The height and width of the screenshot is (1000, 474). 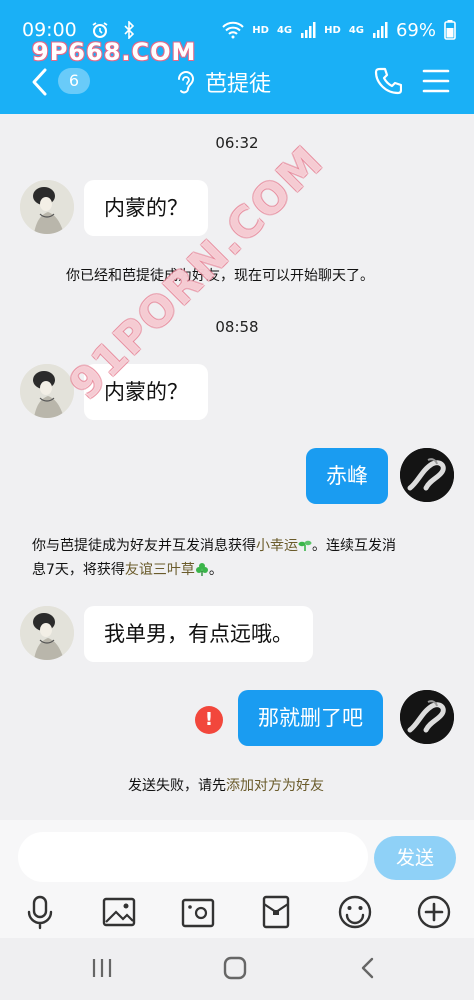 What do you see at coordinates (209, 720) in the screenshot?
I see `send-failed-icon: !` at bounding box center [209, 720].